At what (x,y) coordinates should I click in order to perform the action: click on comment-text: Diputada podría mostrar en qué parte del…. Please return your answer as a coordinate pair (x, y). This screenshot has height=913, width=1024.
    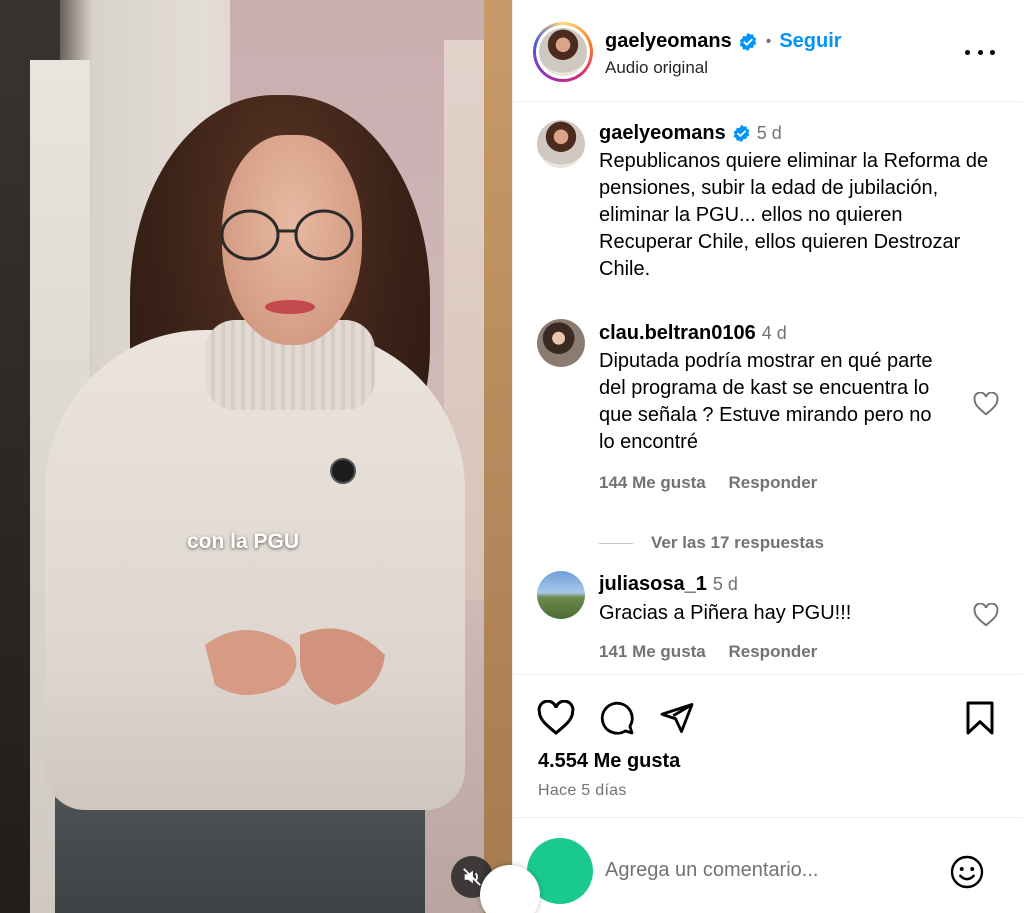
    Looking at the image, I should click on (766, 401).